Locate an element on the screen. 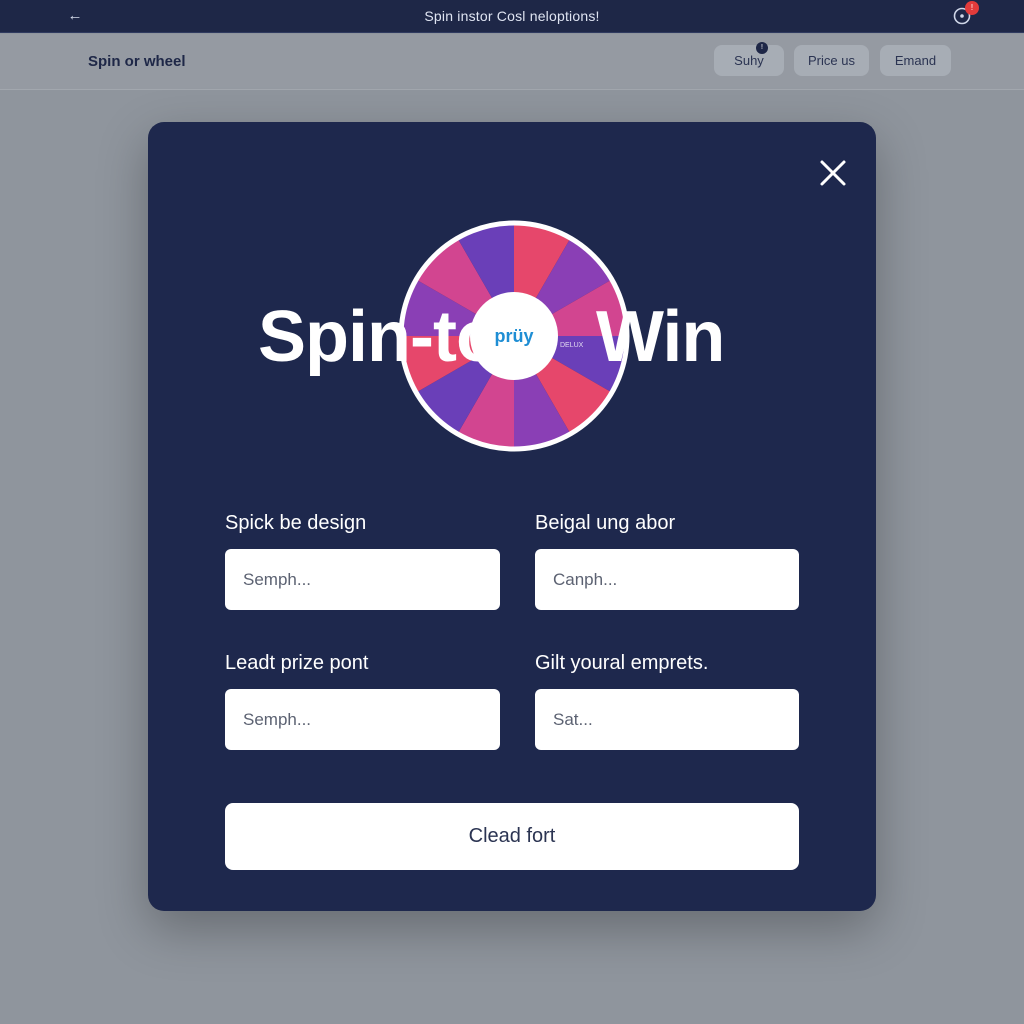  notification-badge: ! is located at coordinates (972, 8).